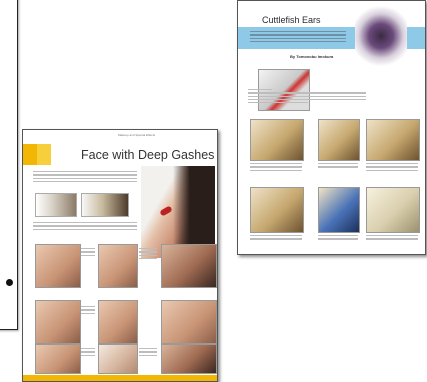 The height and width of the screenshot is (382, 427). I want to click on page-title: Cuttlefish Ears, so click(291, 20).